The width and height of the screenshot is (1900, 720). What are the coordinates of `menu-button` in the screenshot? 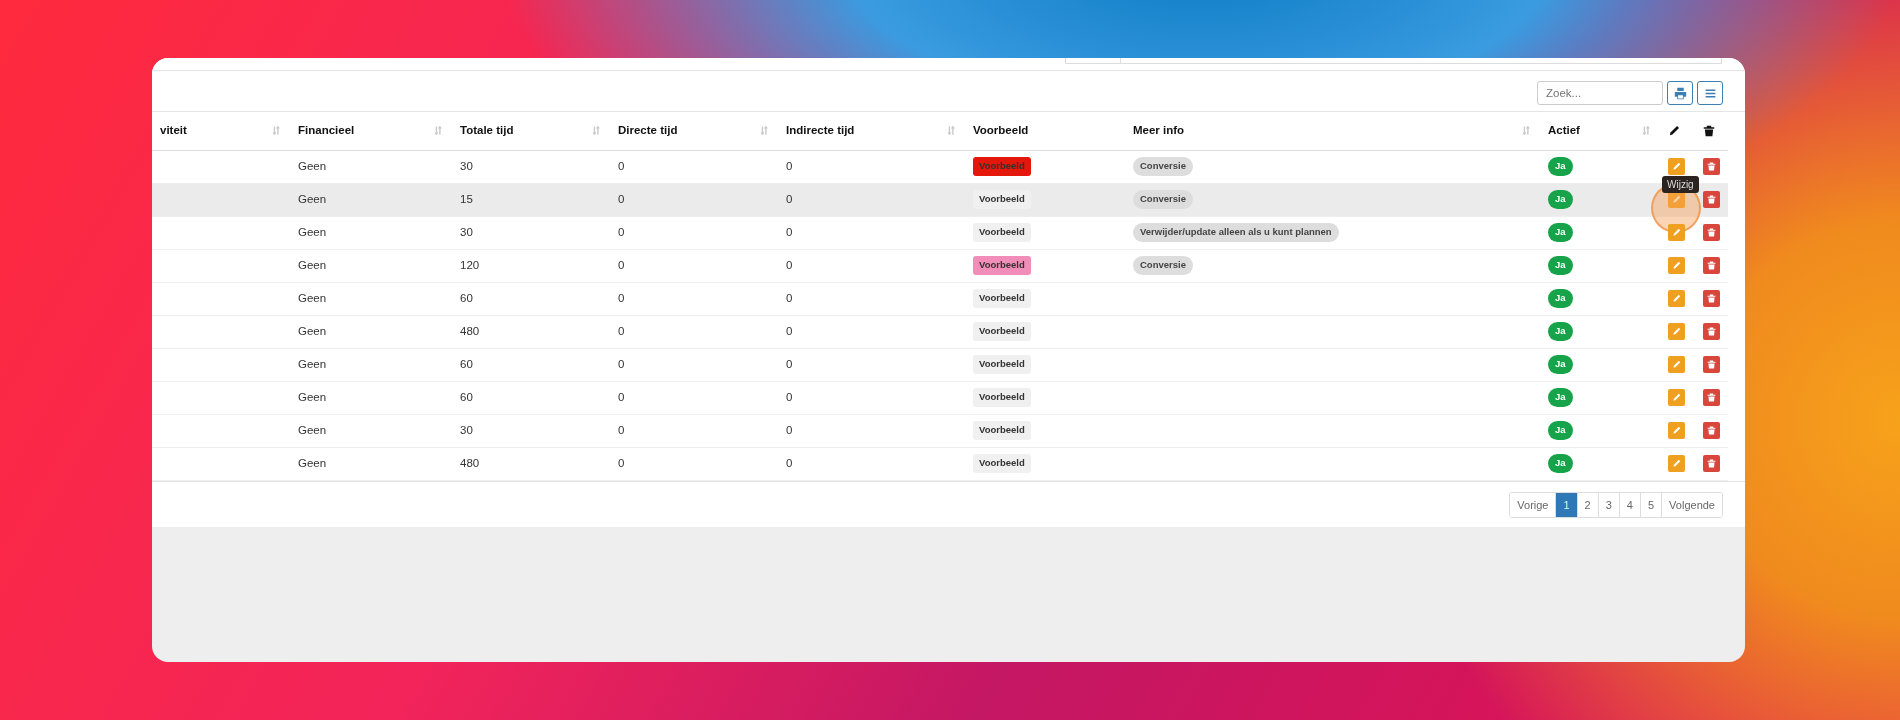 It's located at (1710, 93).